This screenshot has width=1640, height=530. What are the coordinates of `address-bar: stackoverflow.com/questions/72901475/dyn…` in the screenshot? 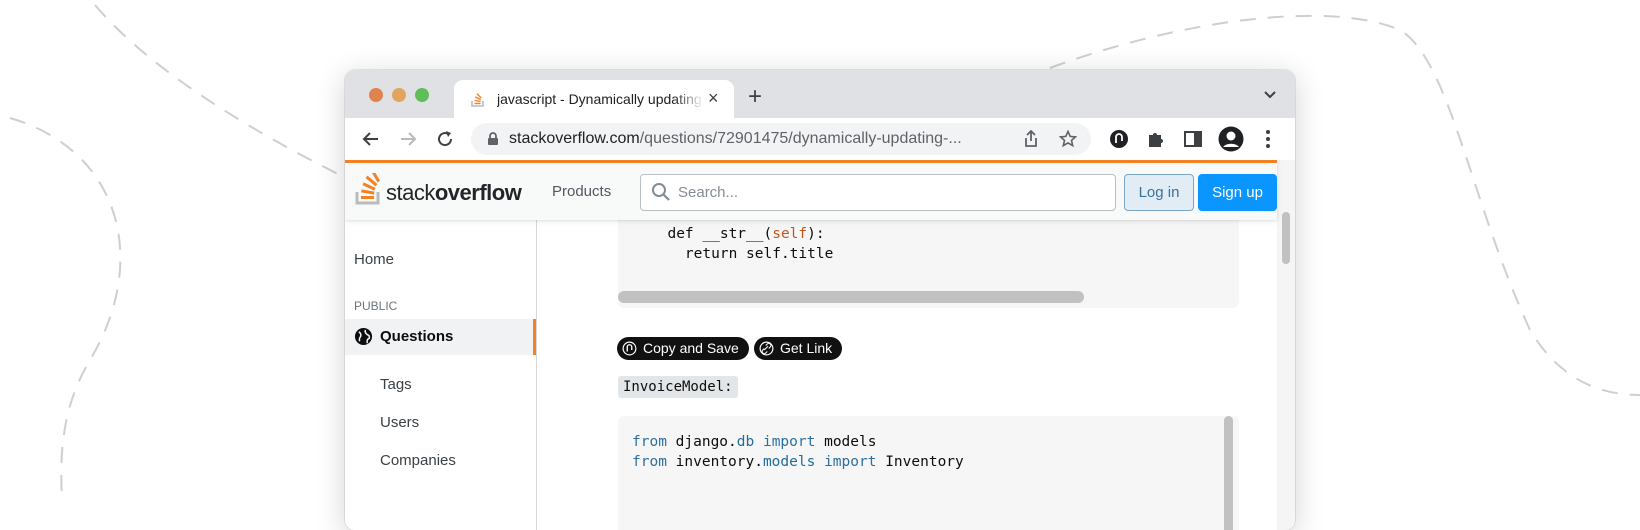 It's located at (781, 139).